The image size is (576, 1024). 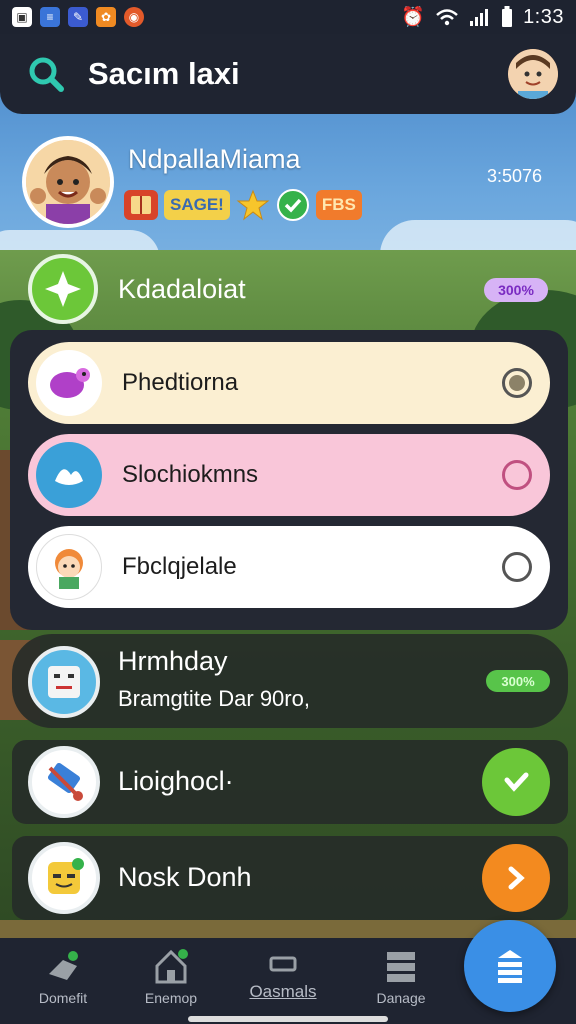 I want to click on nav-item-enemop: Enemop, so click(x=171, y=981).